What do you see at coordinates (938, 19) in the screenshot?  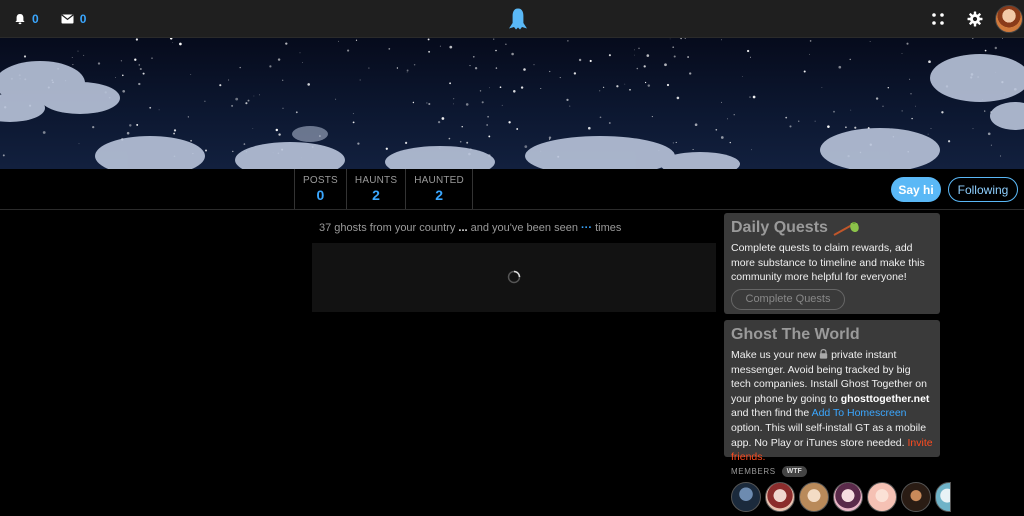 I see `grid-icon` at bounding box center [938, 19].